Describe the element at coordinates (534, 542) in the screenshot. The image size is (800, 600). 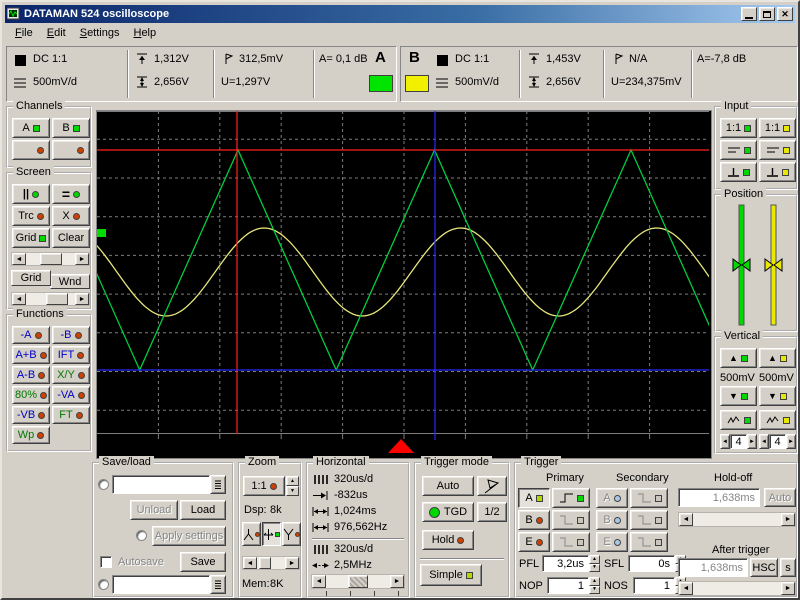
I see `primary-e-button: E` at that location.